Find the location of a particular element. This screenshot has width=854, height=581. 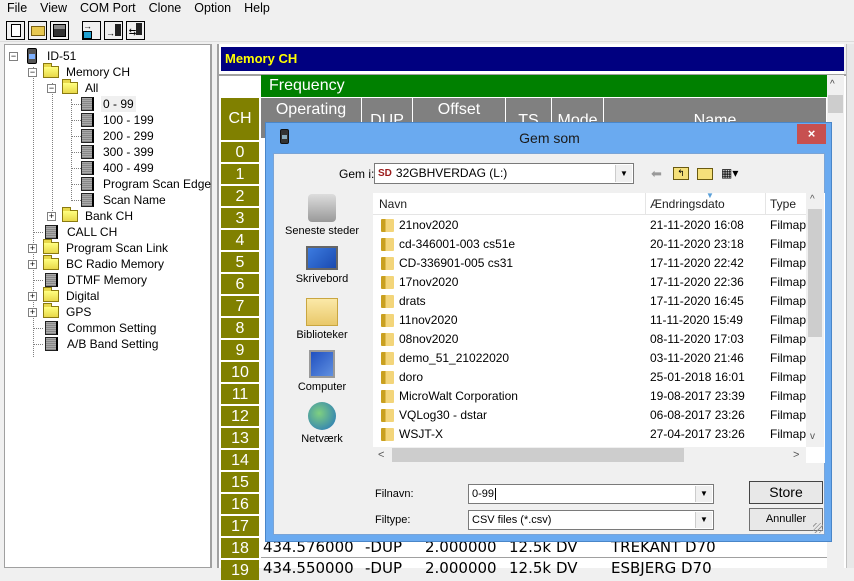

channel-number-cell: 9 is located at coordinates (240, 349).